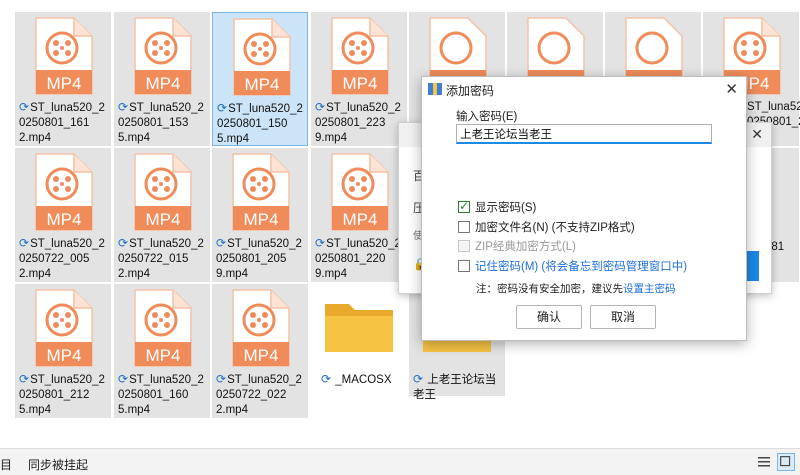  Describe the element at coordinates (356, 379) in the screenshot. I see `folder-name: ⟳ _MACOSX` at that location.